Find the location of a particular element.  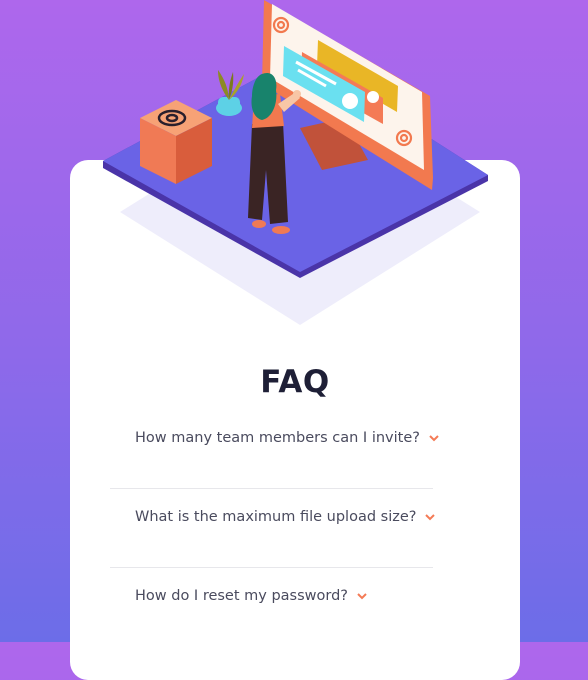

page-title: FAQ is located at coordinates (295, 382).